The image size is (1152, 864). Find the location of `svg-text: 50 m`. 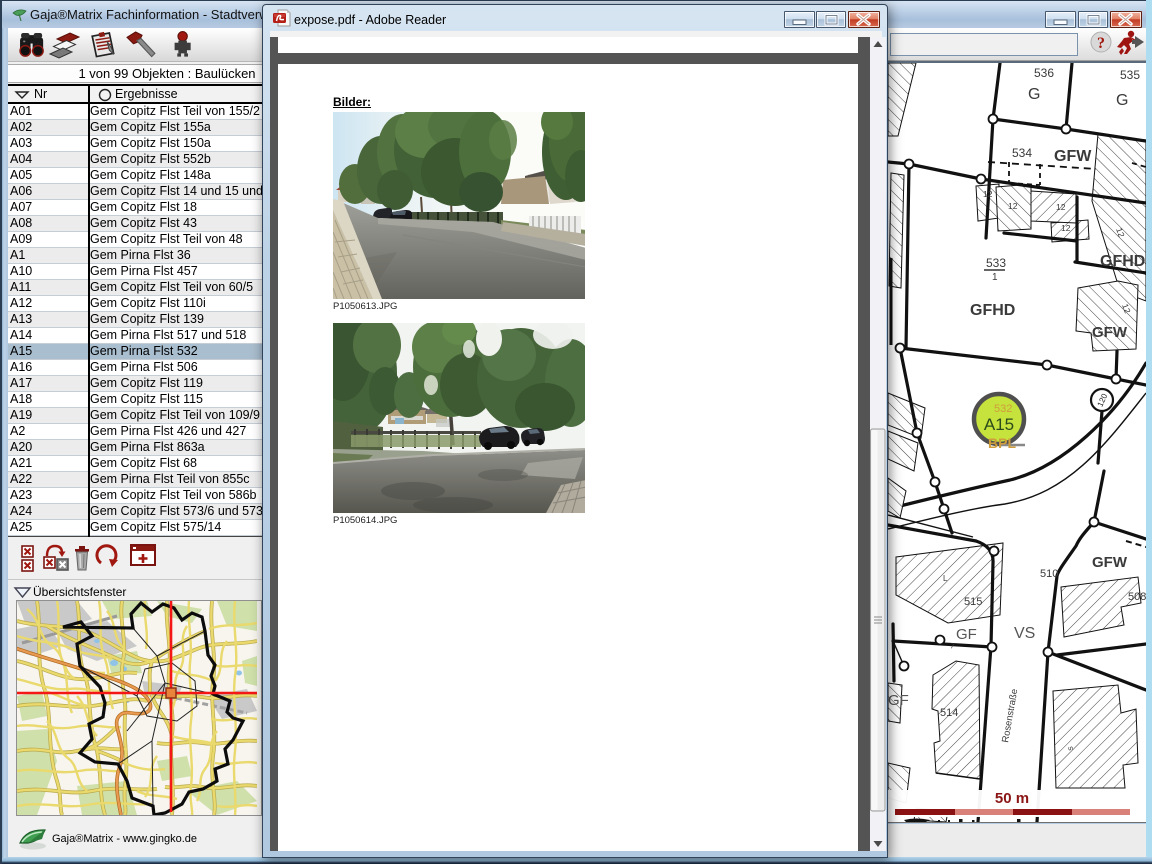

svg-text: 50 m is located at coordinates (1012, 798).